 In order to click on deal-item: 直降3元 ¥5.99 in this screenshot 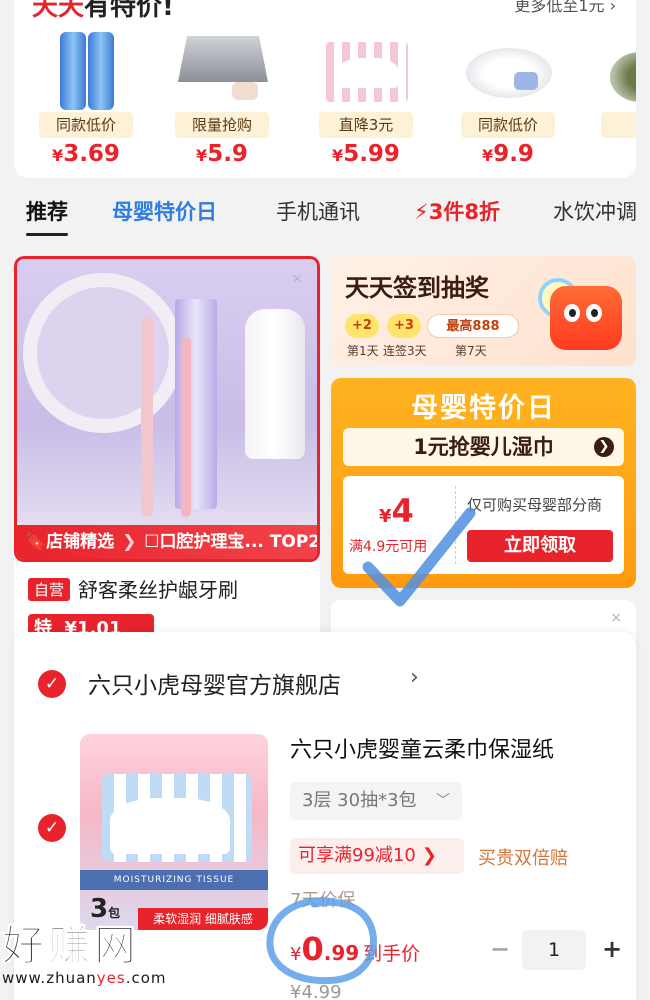, I will do `click(366, 98)`.